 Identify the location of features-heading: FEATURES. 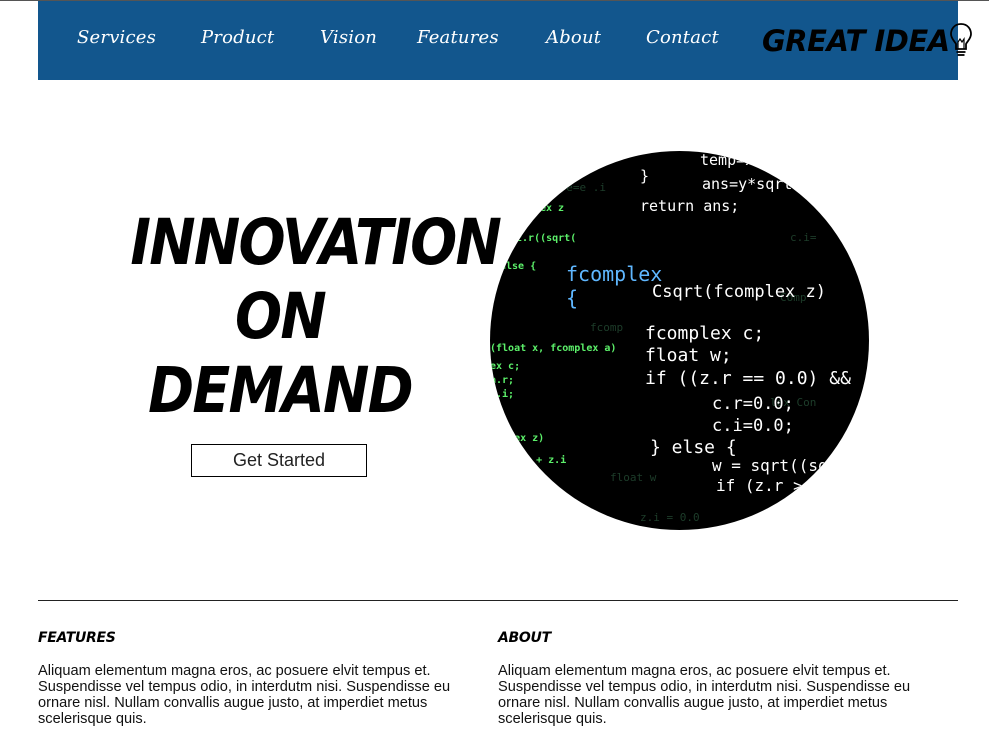
(77, 638).